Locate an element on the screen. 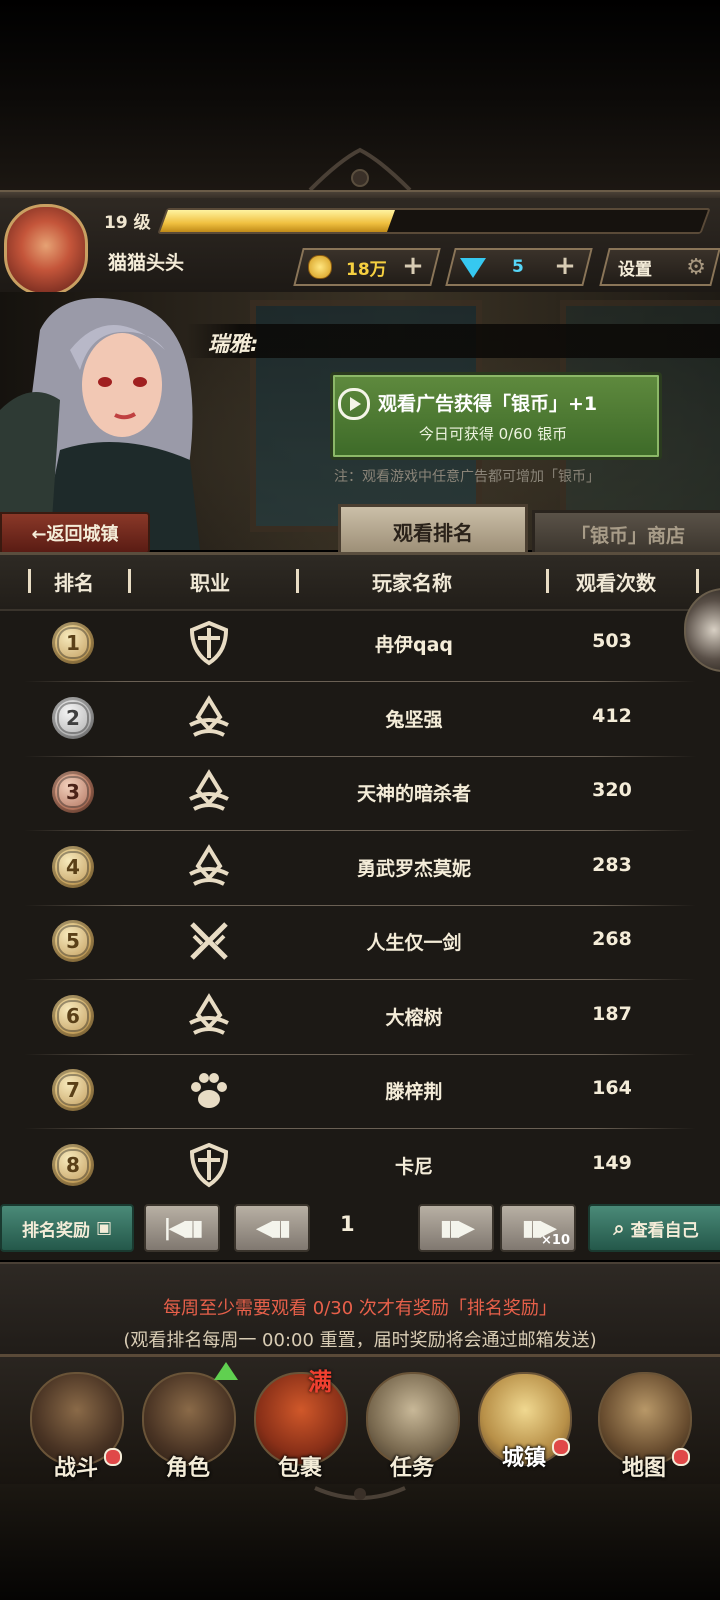 The height and width of the screenshot is (1600, 720). tab-watch-ranking: 观看排名 is located at coordinates (433, 529).